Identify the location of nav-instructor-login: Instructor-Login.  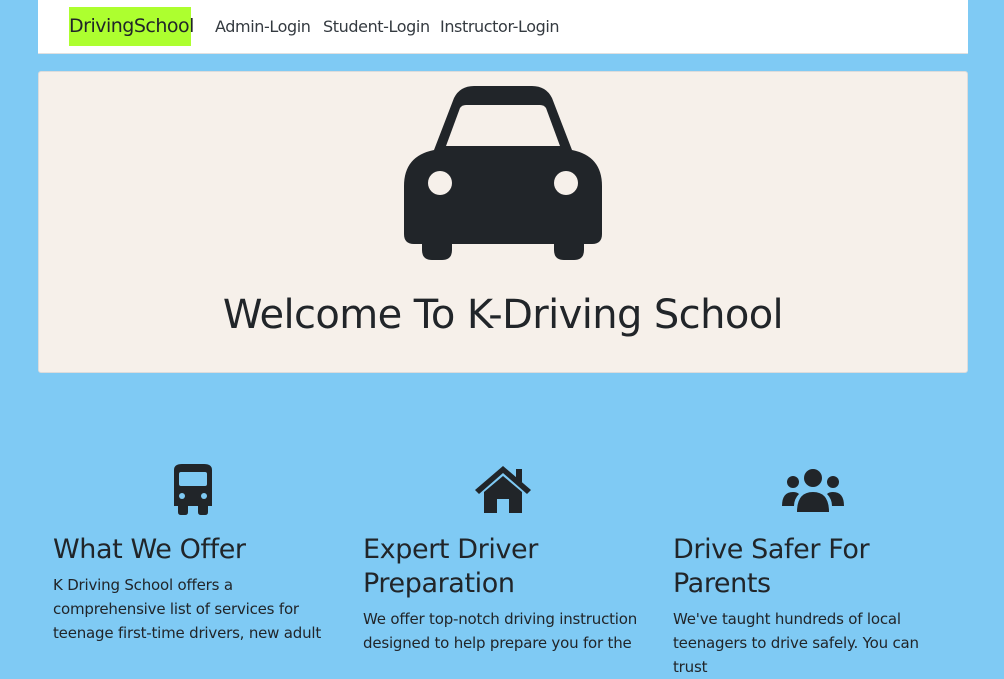
(500, 27).